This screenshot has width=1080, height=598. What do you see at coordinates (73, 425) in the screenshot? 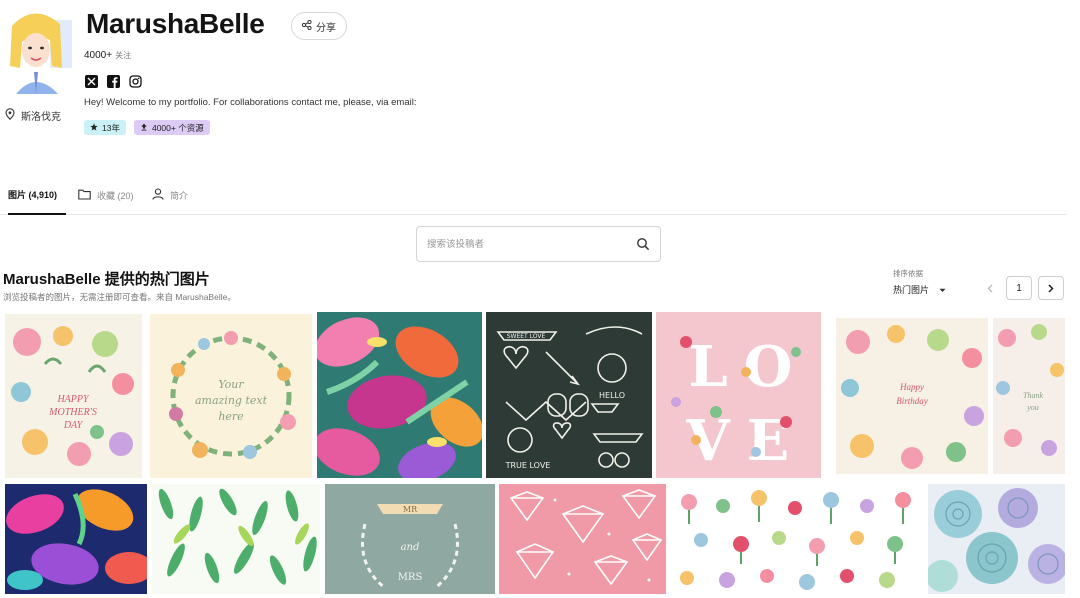
I see `svg-text: DAY` at bounding box center [73, 425].